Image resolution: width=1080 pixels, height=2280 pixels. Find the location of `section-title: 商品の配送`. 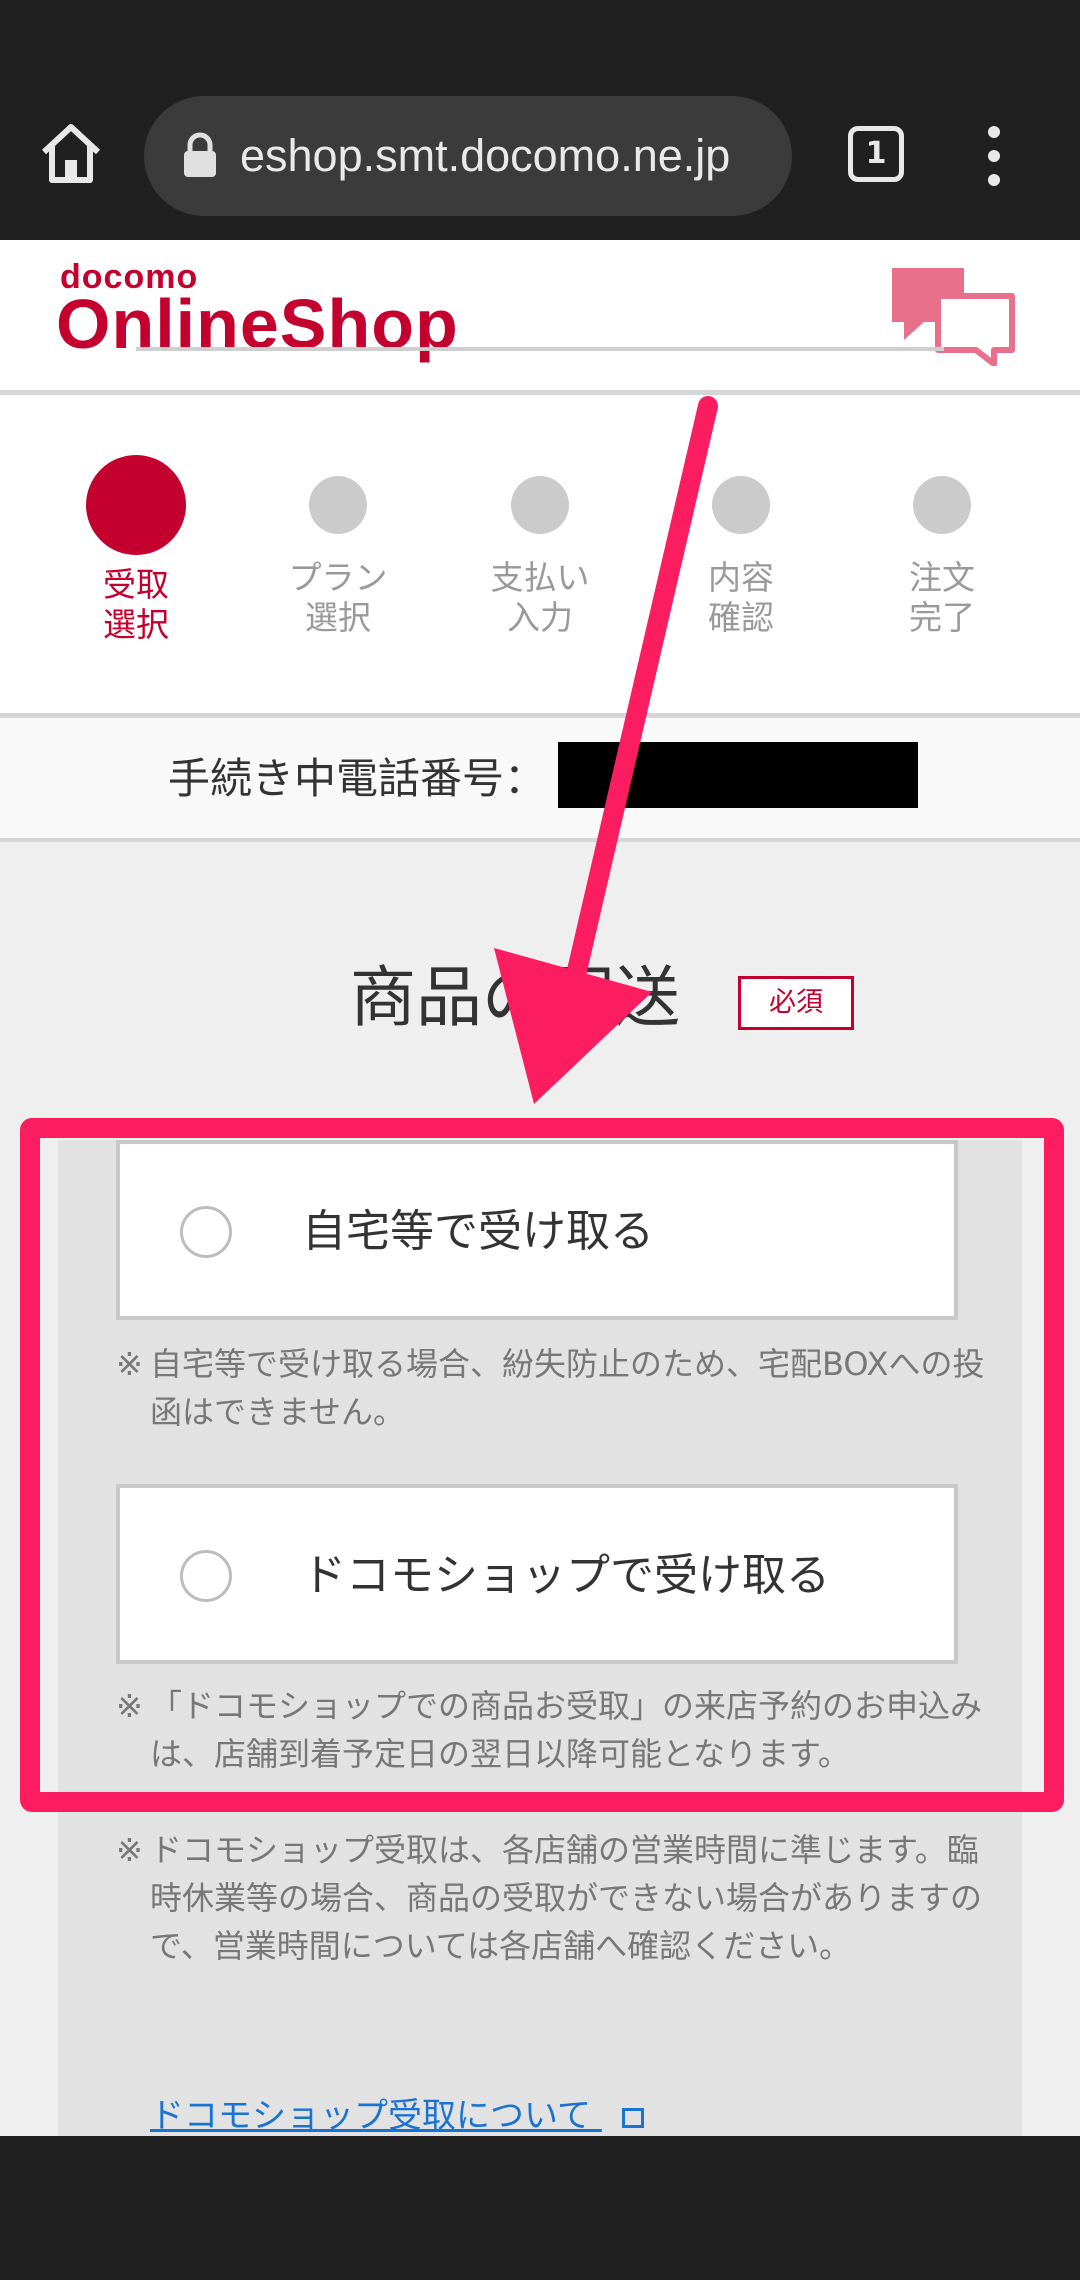

section-title: 商品の配送 is located at coordinates (515, 997).